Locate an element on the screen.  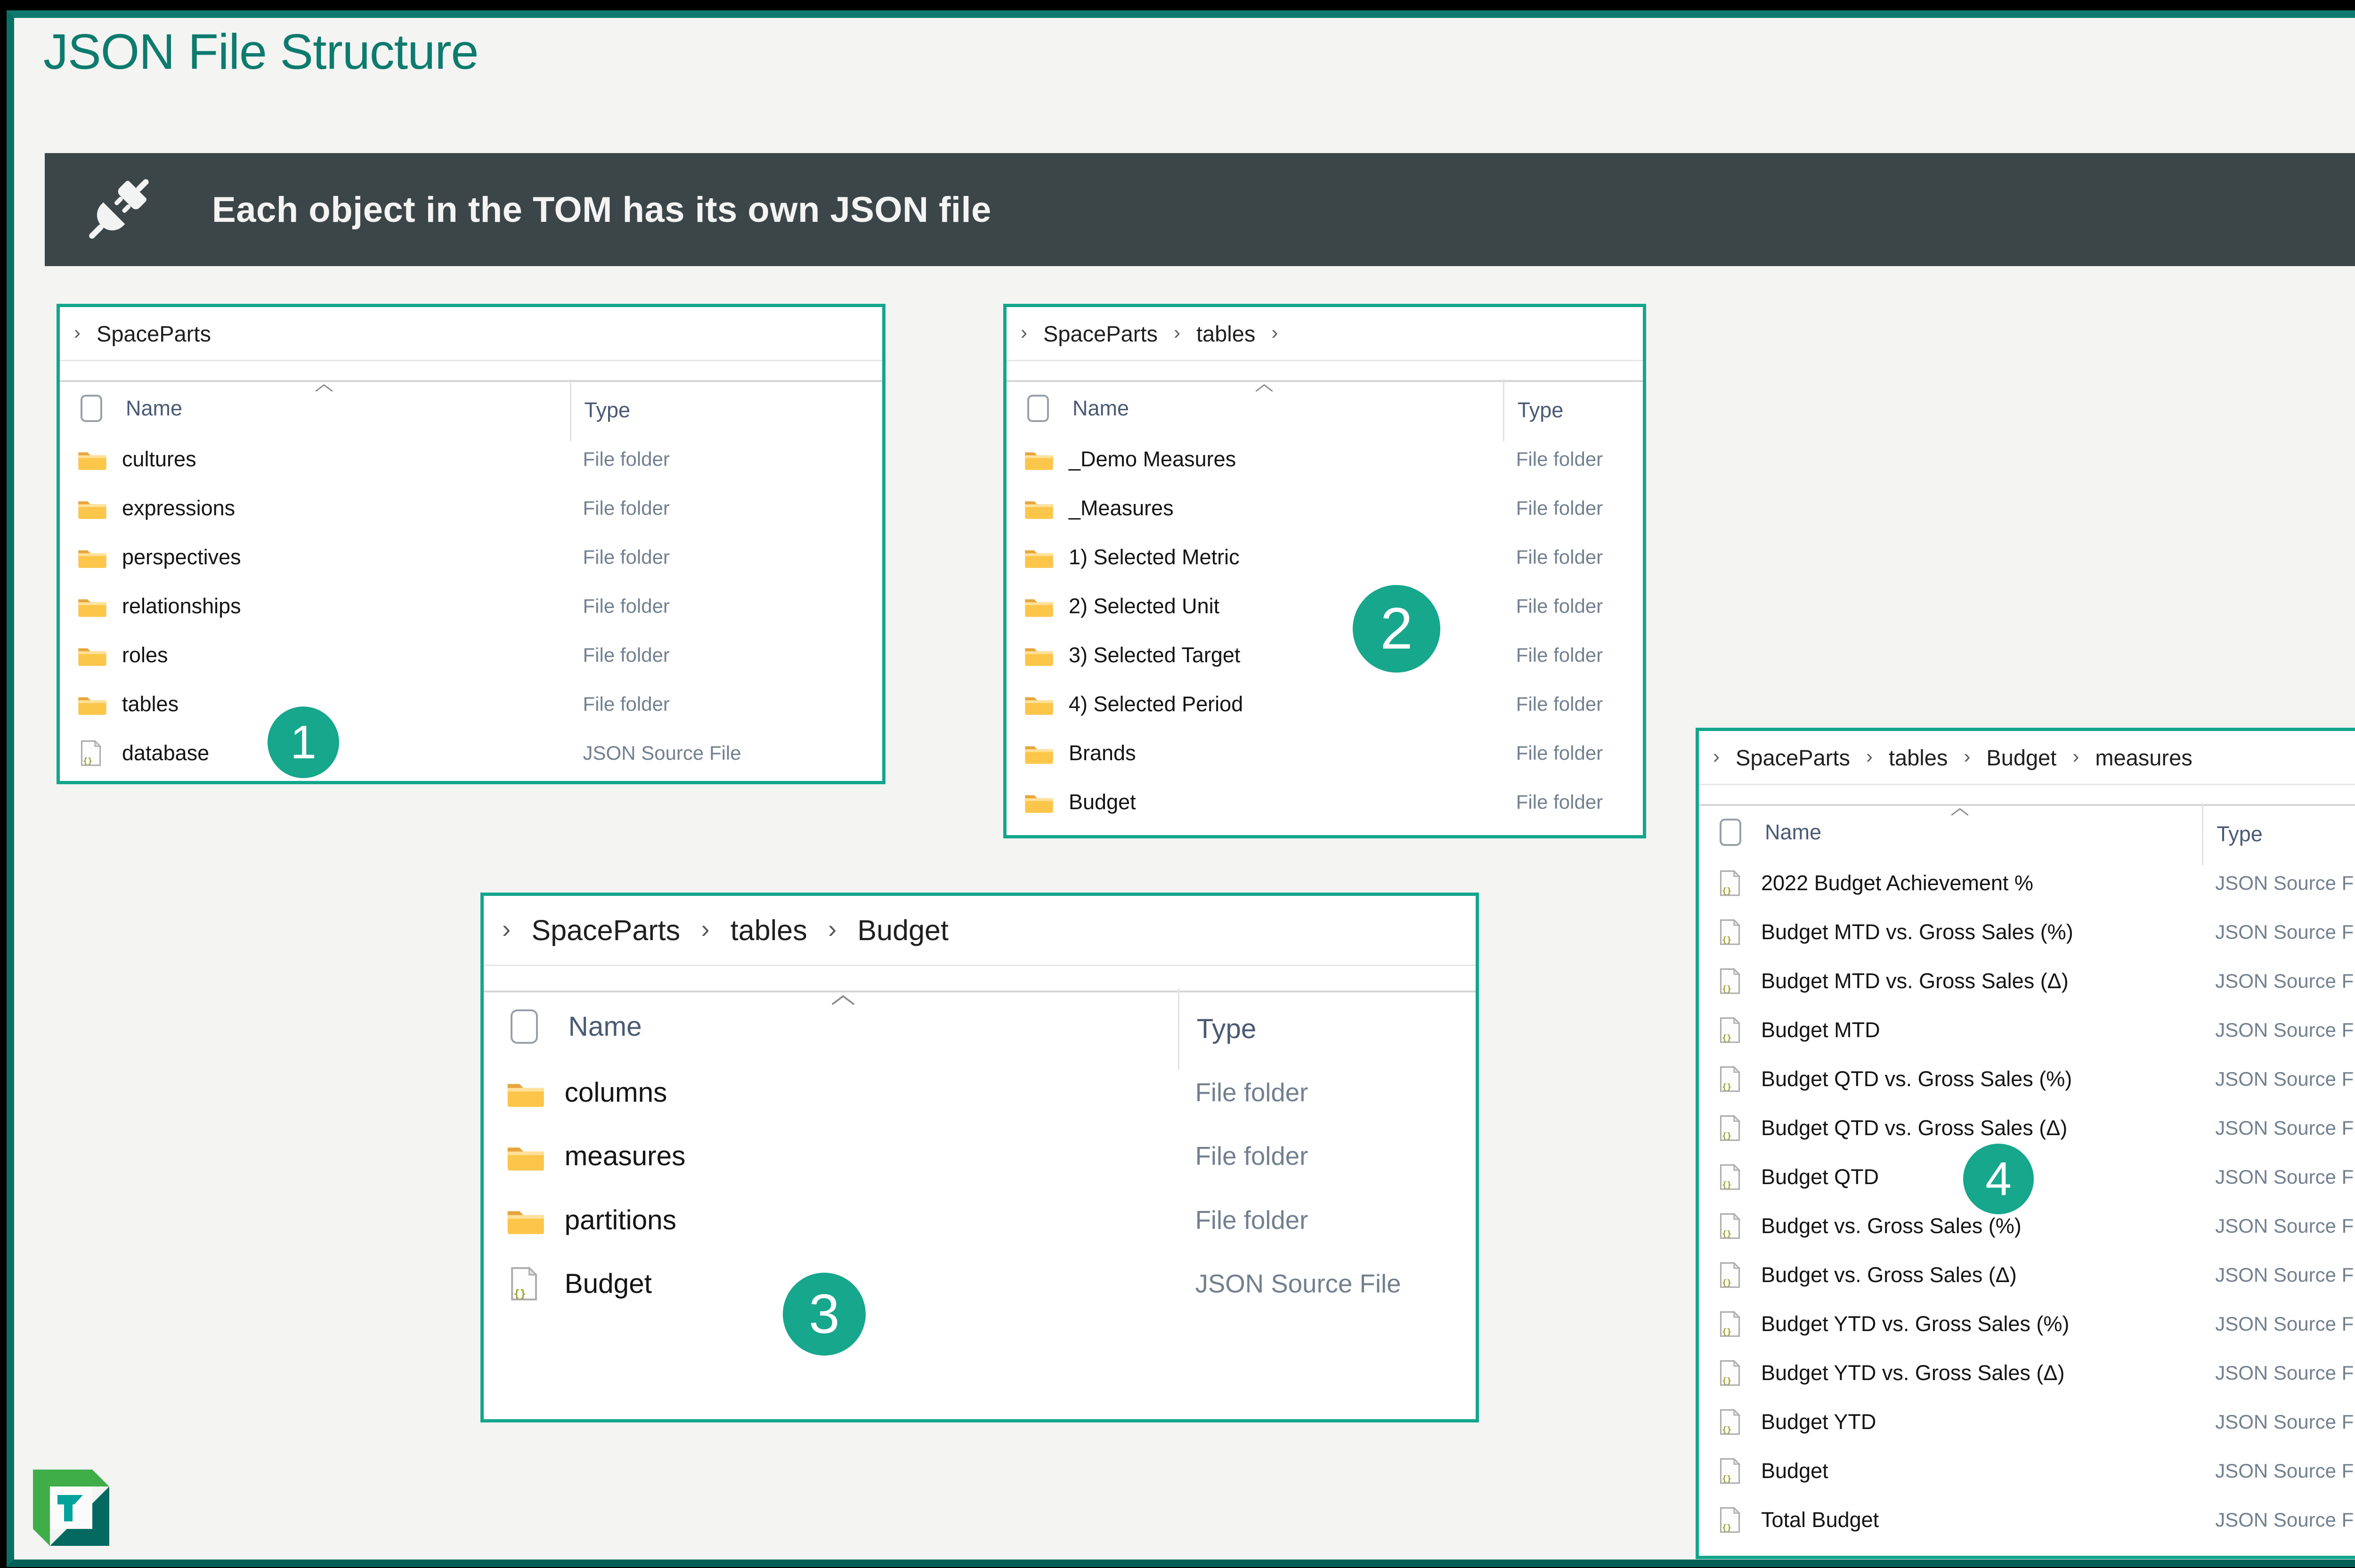
file-row: roles File folder is located at coordinates (471, 655).